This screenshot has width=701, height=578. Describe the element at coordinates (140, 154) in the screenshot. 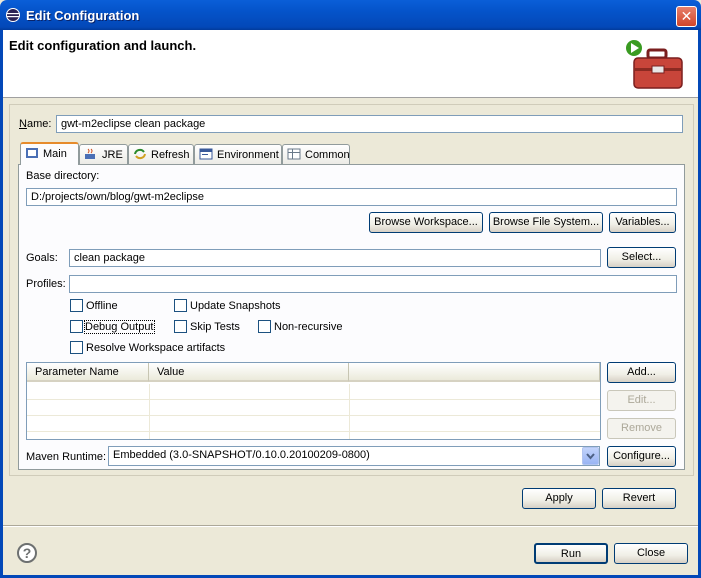

I see `refresh-icon` at that location.